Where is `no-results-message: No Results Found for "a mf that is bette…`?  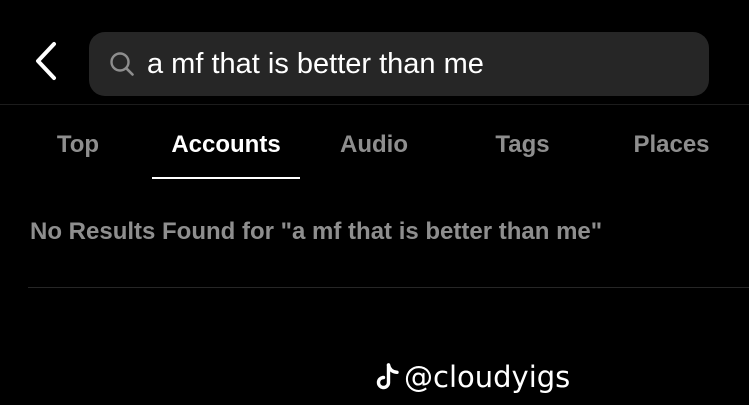
no-results-message: No Results Found for "a mf that is bette… is located at coordinates (316, 231).